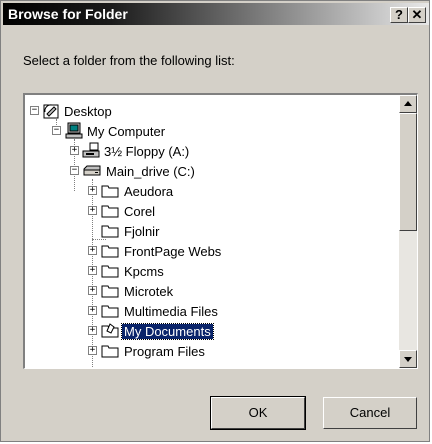  Describe the element at coordinates (88, 111) in the screenshot. I see `tree-node-label: Desktop` at that location.